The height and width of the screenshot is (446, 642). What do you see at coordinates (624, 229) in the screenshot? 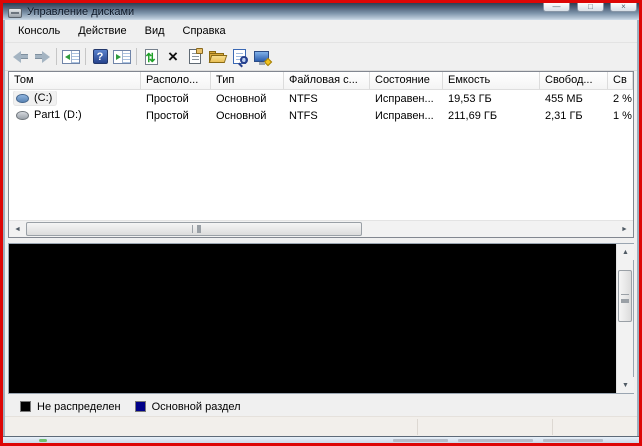
I see `scroll-right-button: ►` at bounding box center [624, 229].